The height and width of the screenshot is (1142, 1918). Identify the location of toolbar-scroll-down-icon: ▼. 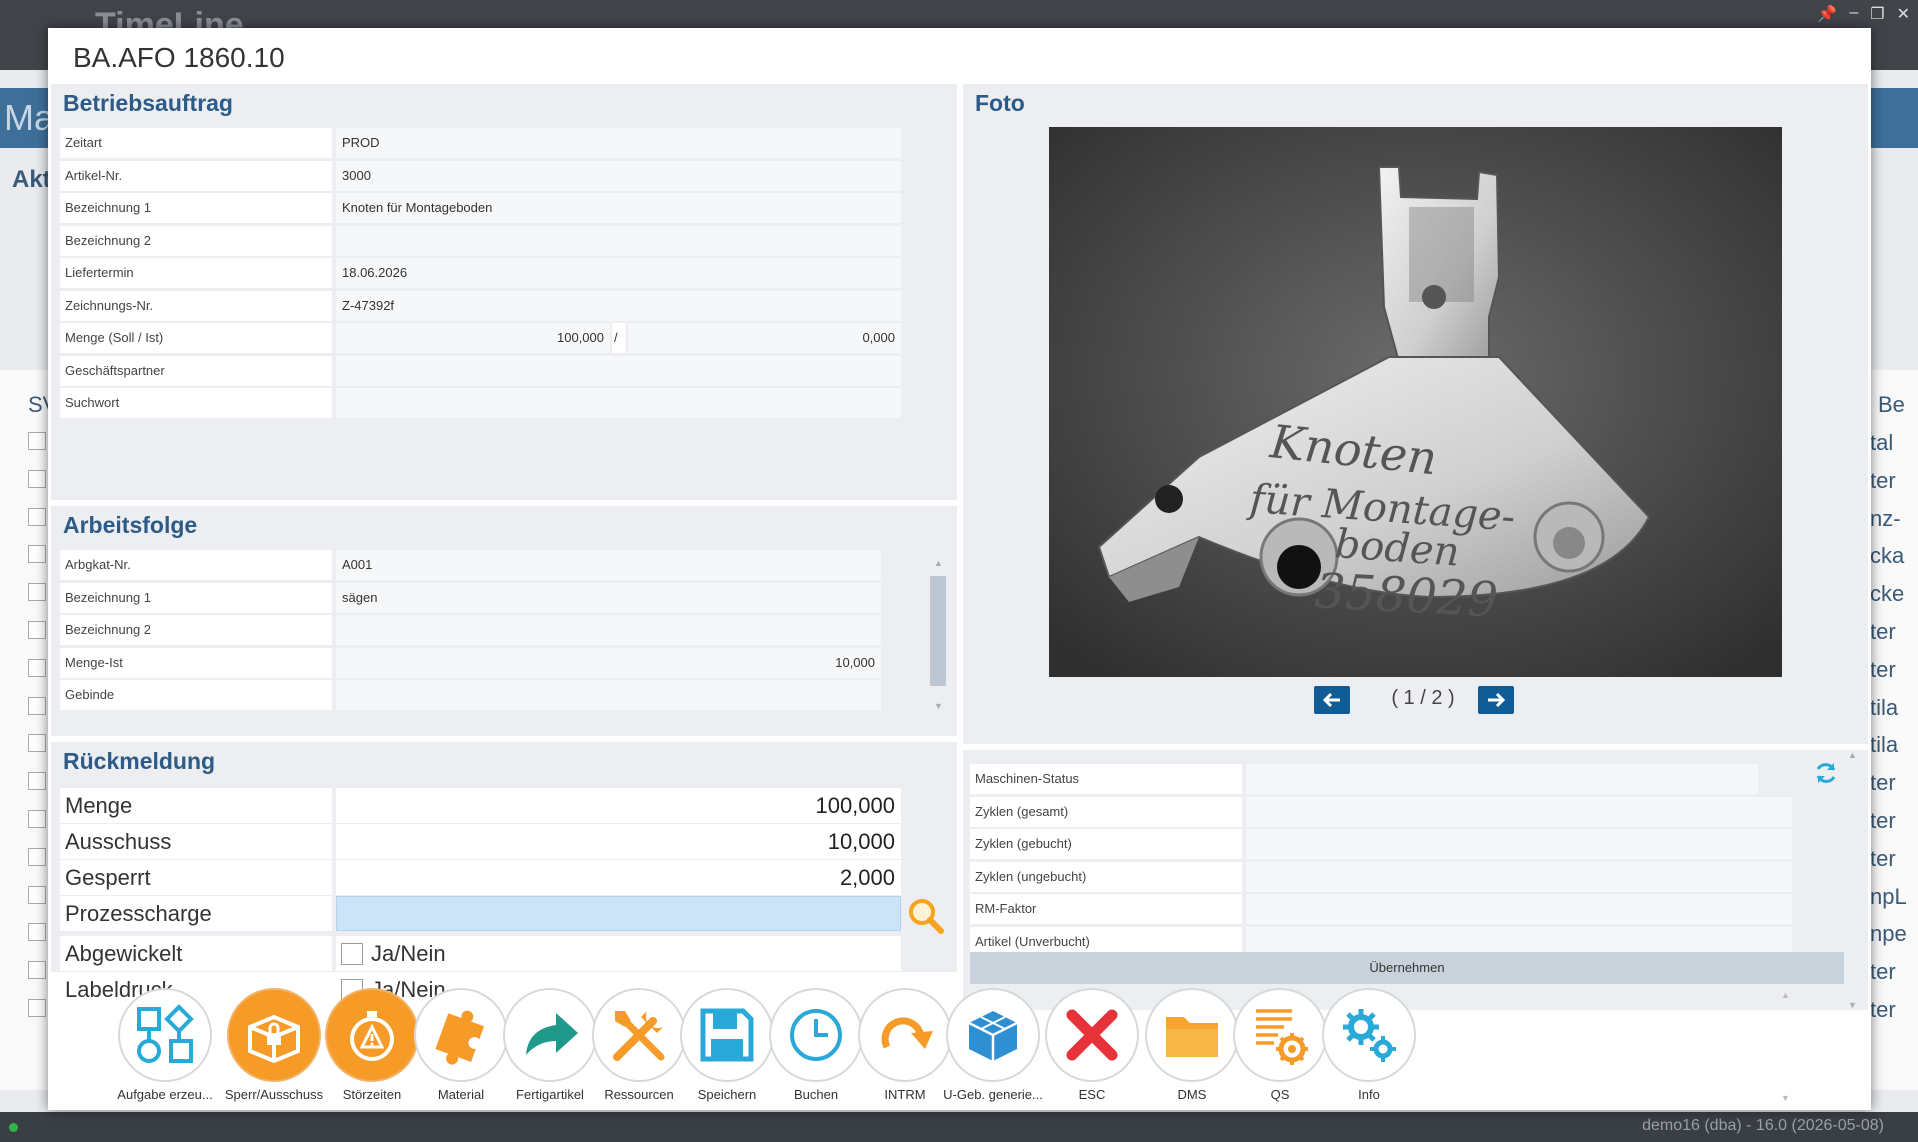
(1785, 1098).